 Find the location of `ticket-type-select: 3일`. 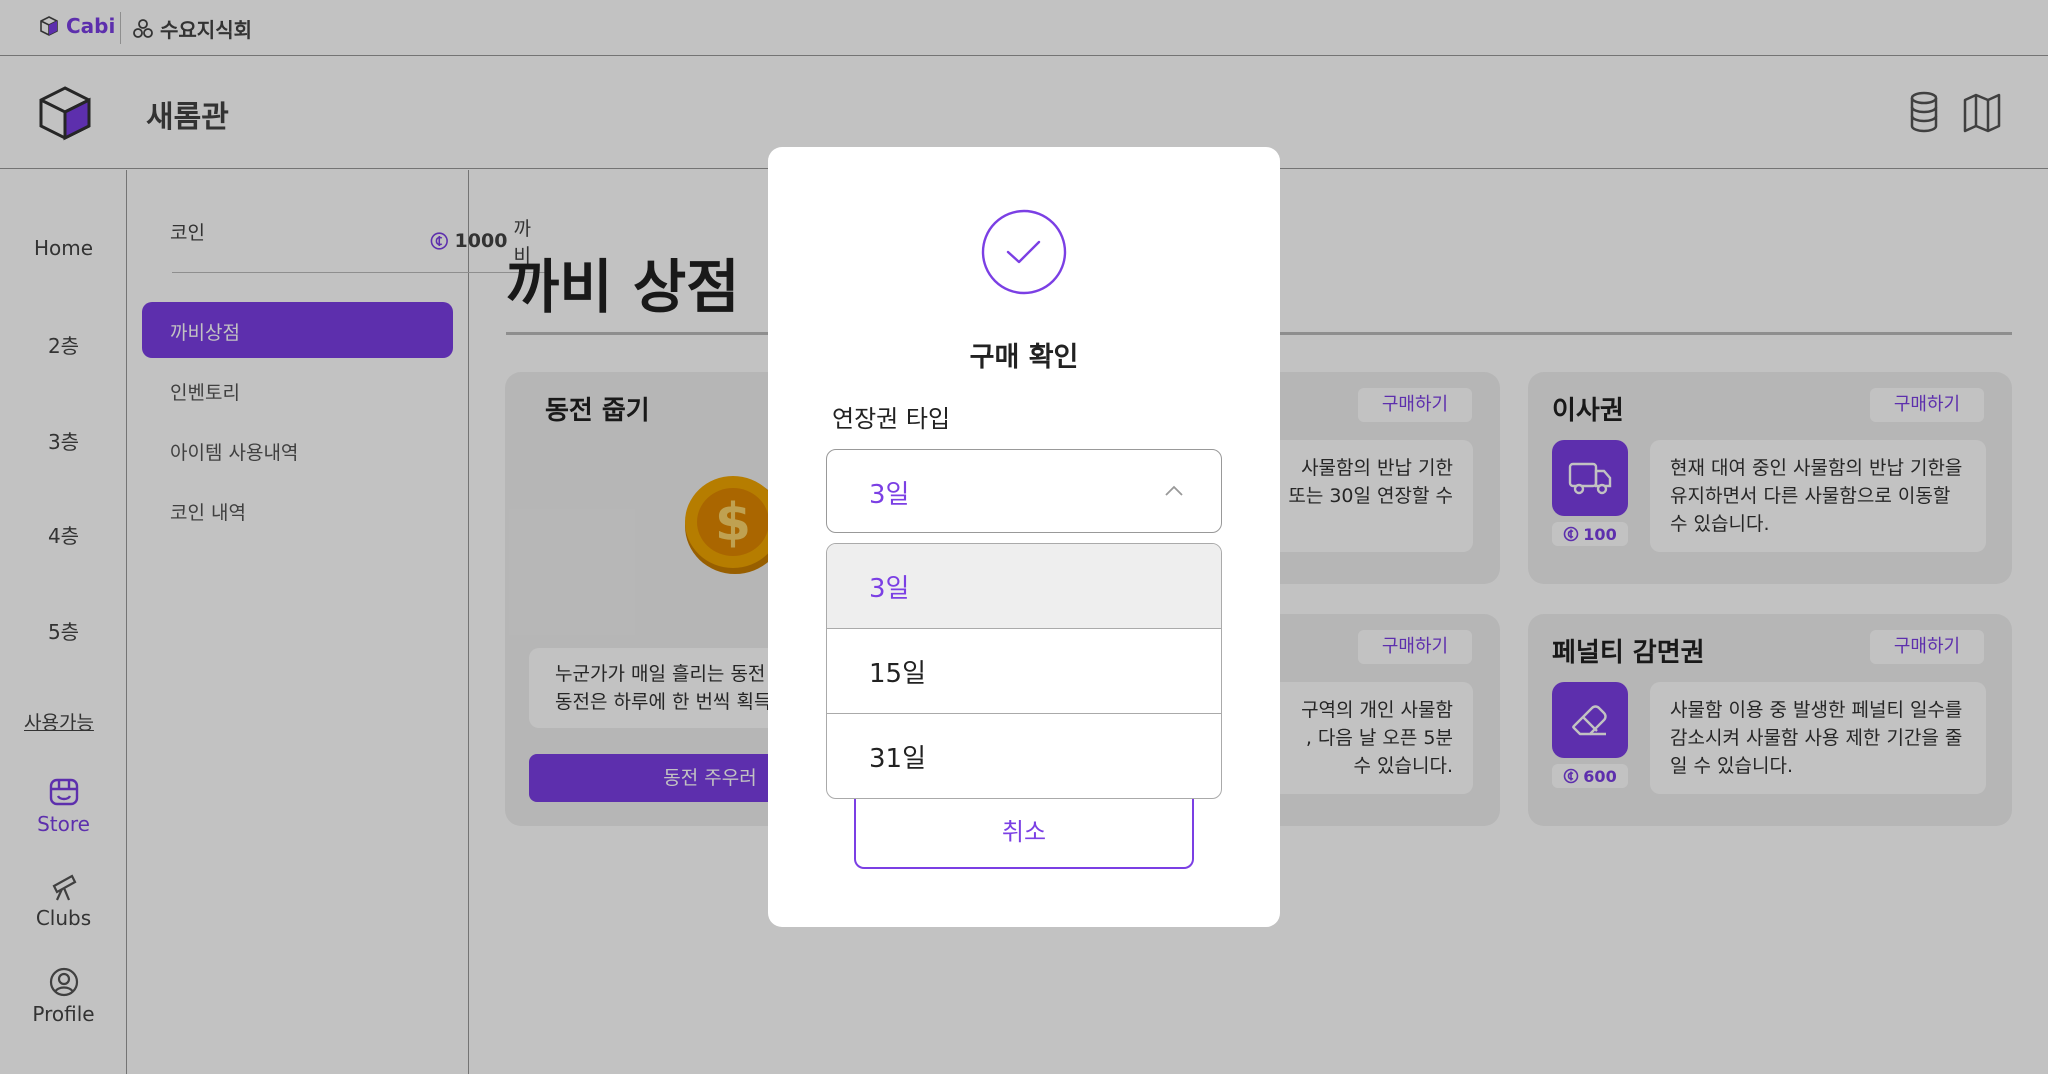

ticket-type-select: 3일 is located at coordinates (1024, 491).